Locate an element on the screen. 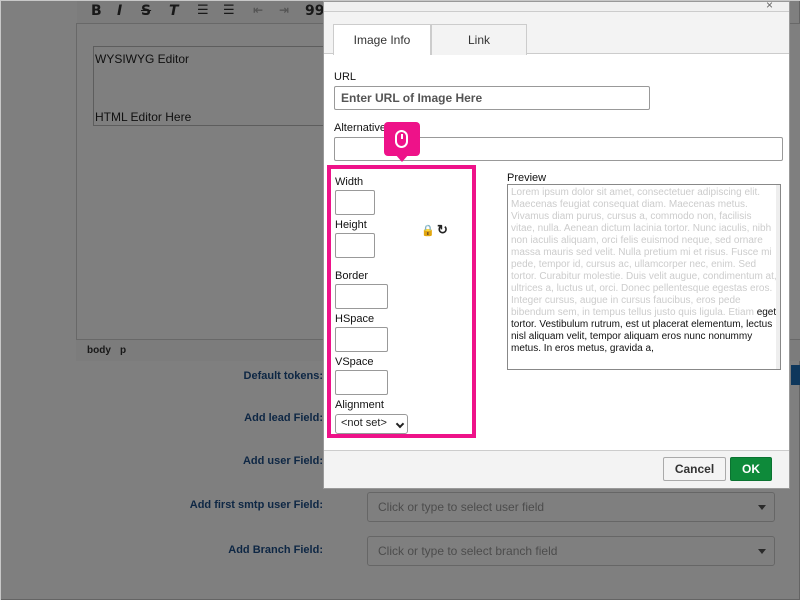 This screenshot has width=800, height=600. dialog-footer: Cancel OK is located at coordinates (556, 469).